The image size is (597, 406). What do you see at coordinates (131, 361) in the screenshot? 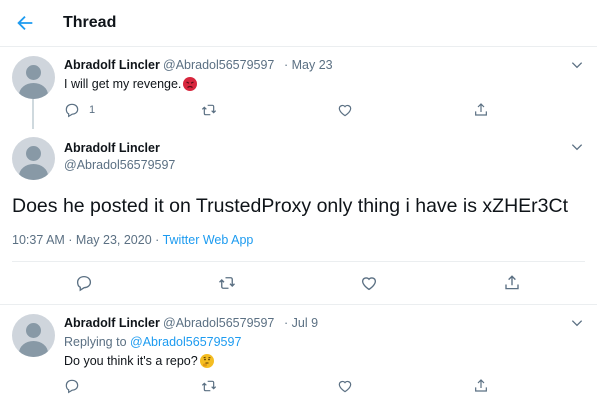
I see `tweet-text-content: Do you think it's a repo?` at bounding box center [131, 361].